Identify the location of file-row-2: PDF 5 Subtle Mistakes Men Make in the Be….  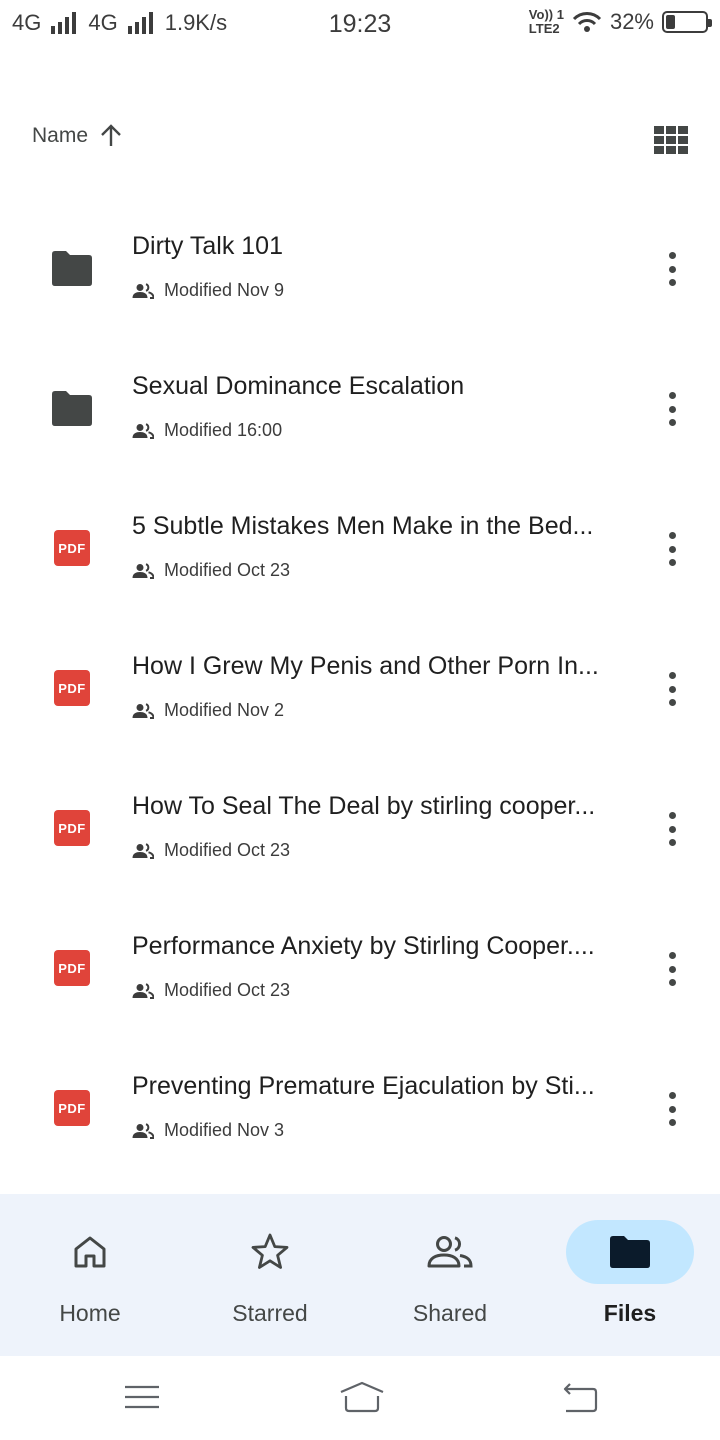
(360, 550).